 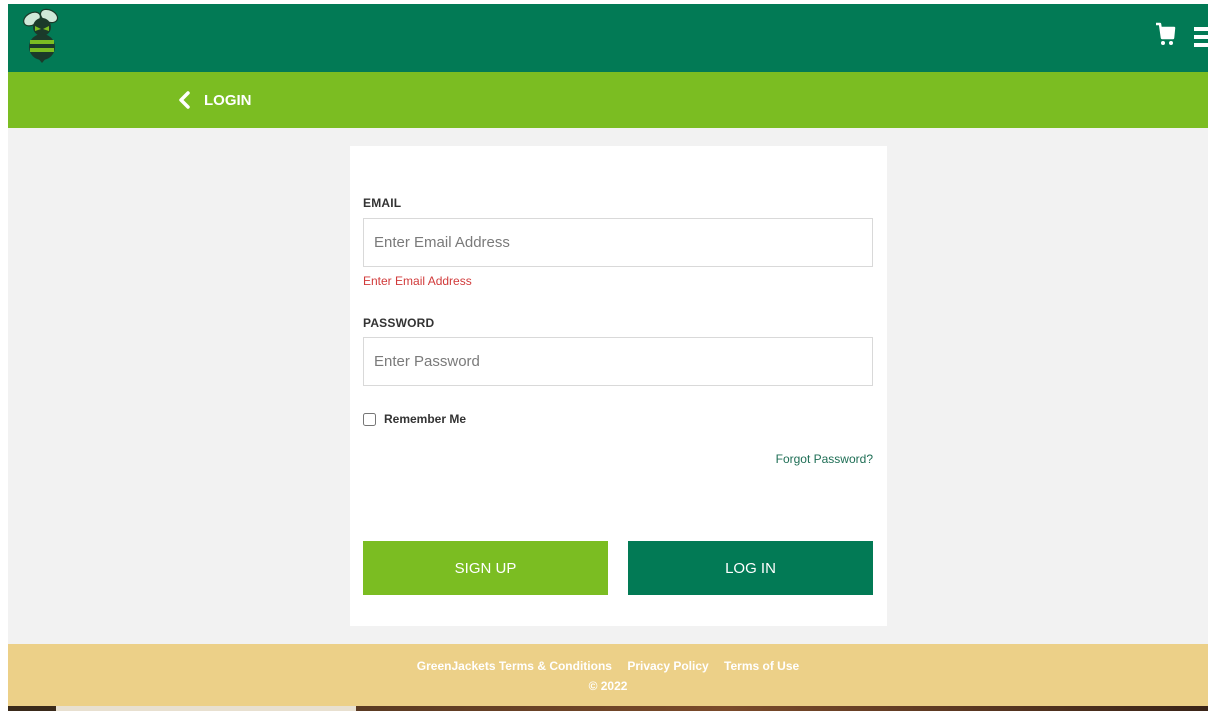 What do you see at coordinates (761, 666) in the screenshot?
I see `footer-link-terms-of-use: Terms of Use` at bounding box center [761, 666].